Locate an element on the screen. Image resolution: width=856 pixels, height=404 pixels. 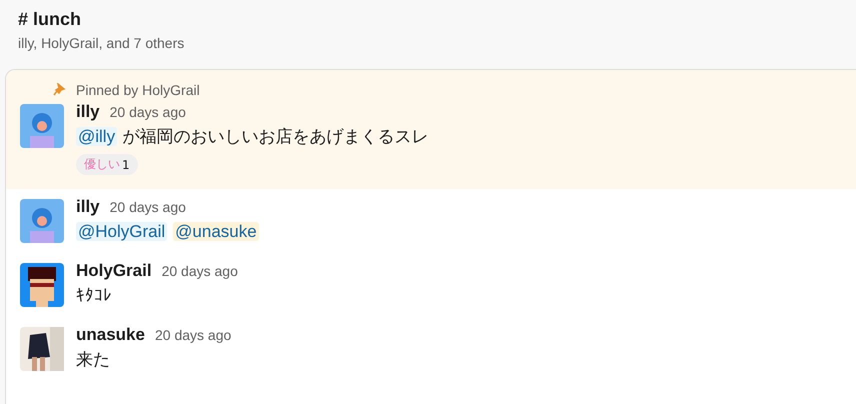
message-text: 来た is located at coordinates (93, 360).